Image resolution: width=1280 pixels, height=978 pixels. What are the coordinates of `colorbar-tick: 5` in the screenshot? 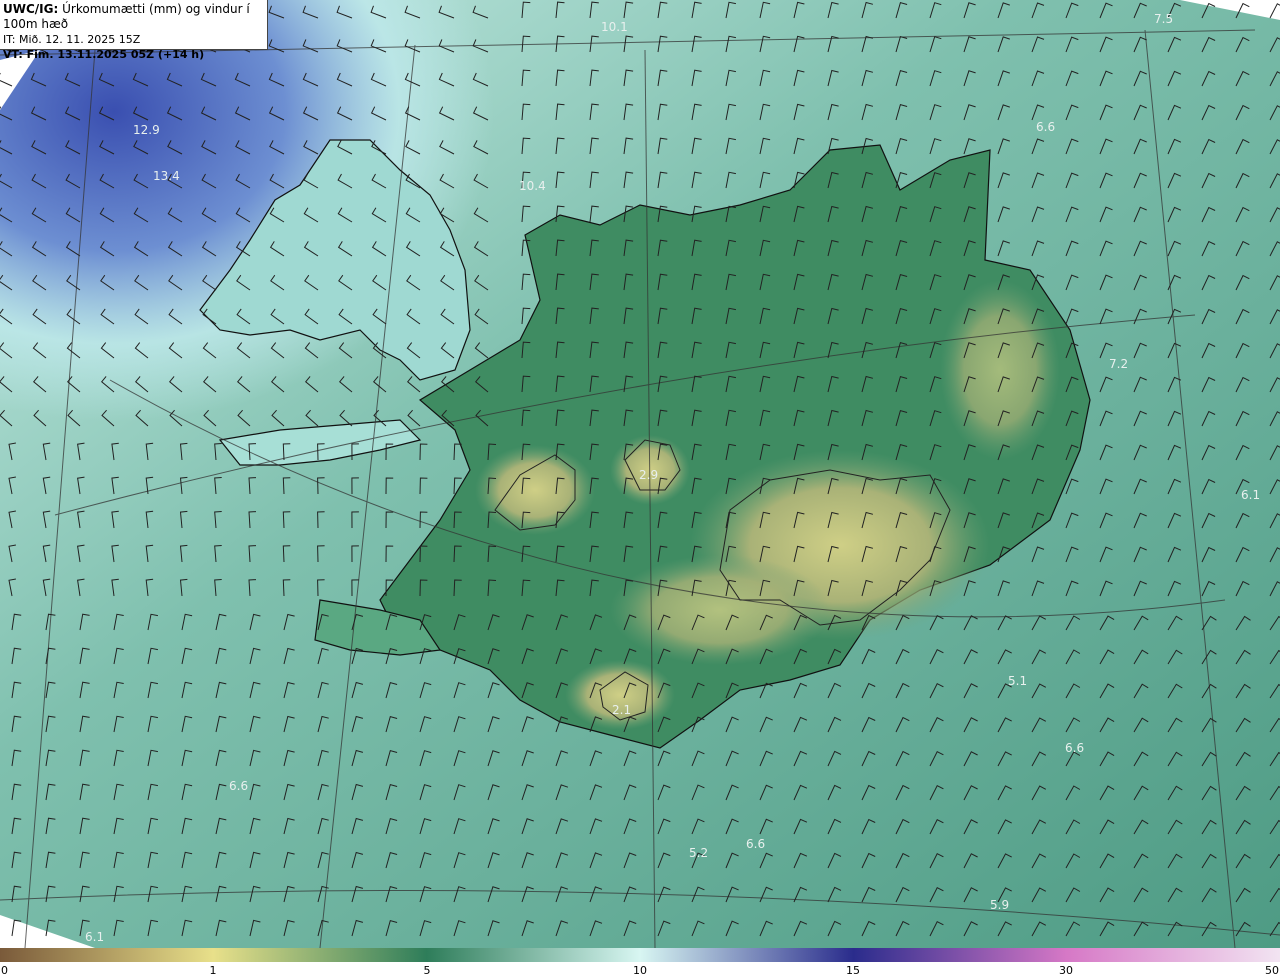 It's located at (427, 970).